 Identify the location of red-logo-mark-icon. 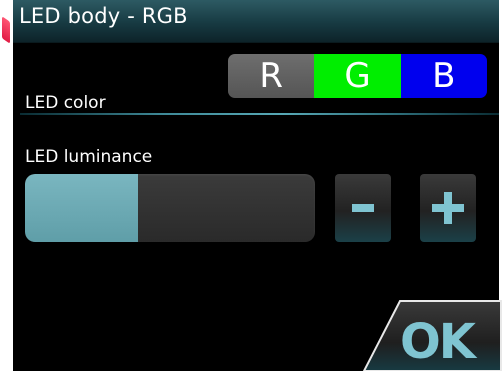
(6, 30).